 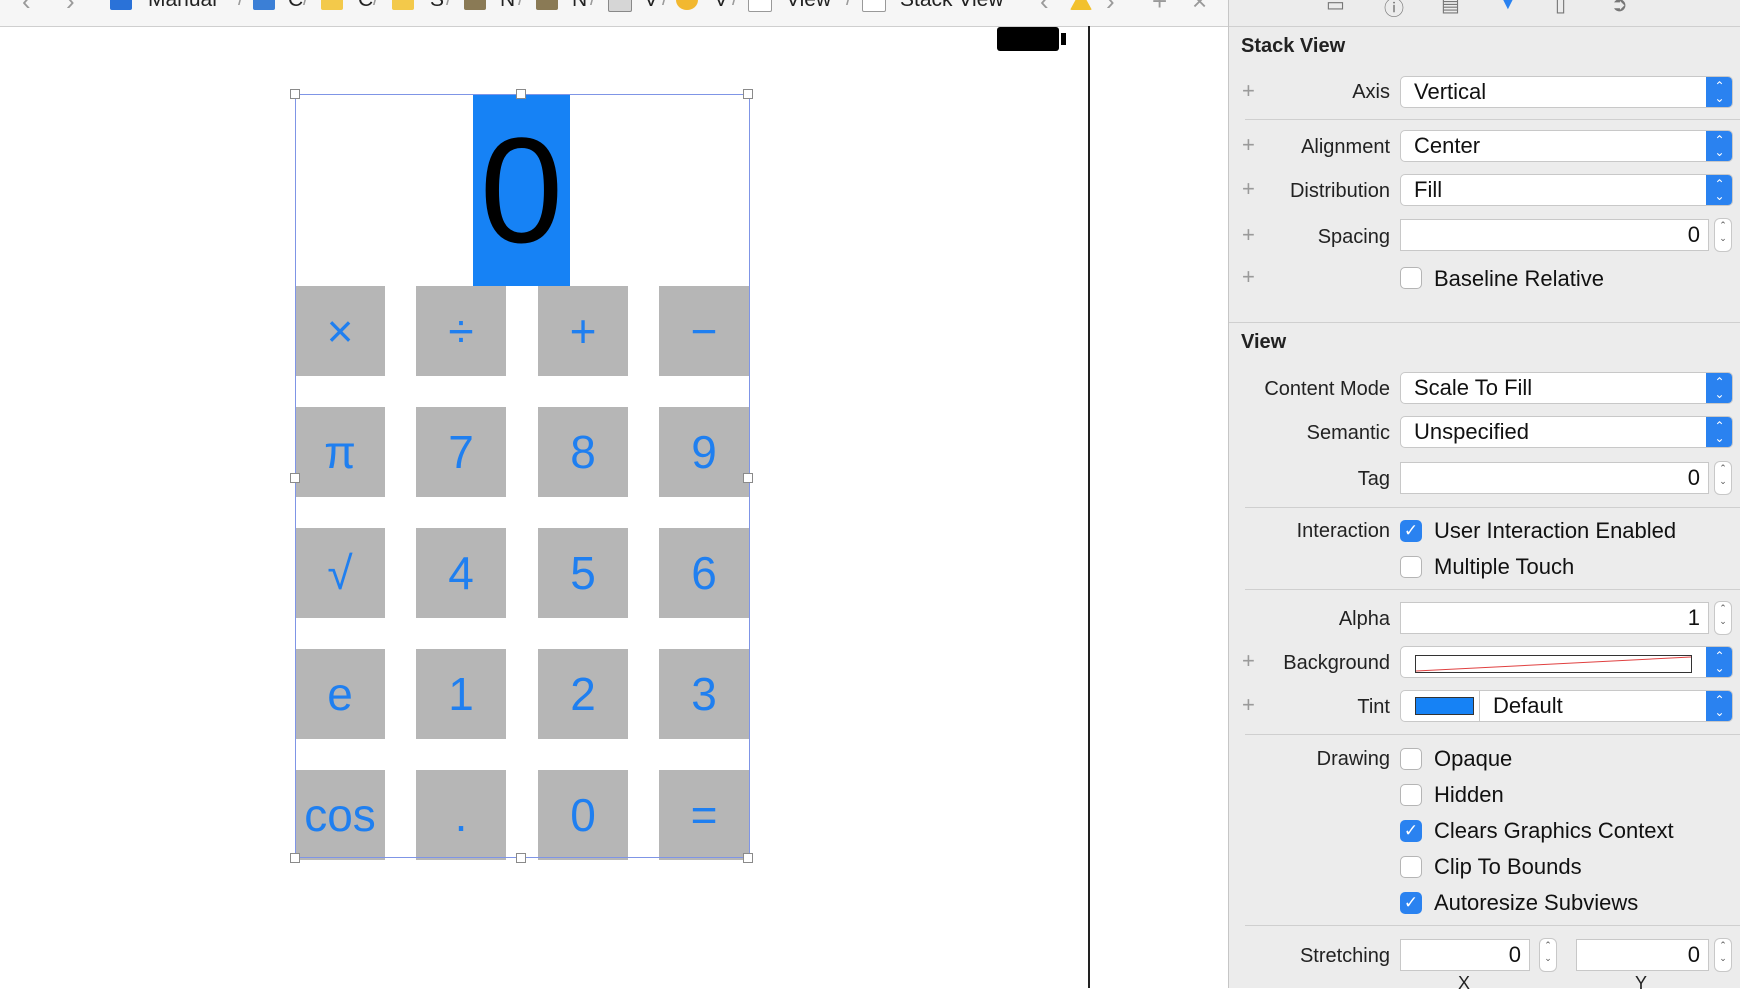 What do you see at coordinates (1028, 39) in the screenshot?
I see `battery-icon` at bounding box center [1028, 39].